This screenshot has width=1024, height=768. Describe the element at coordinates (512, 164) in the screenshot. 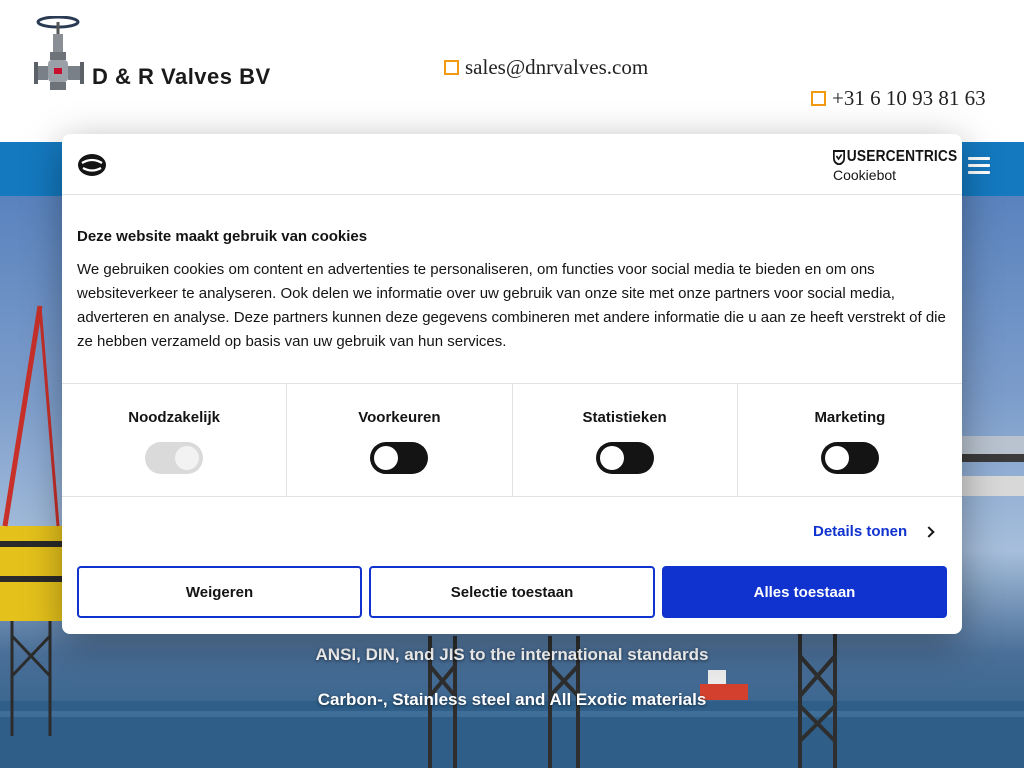

I see `dialog-header: USERCENTRICS Cookiebot` at that location.